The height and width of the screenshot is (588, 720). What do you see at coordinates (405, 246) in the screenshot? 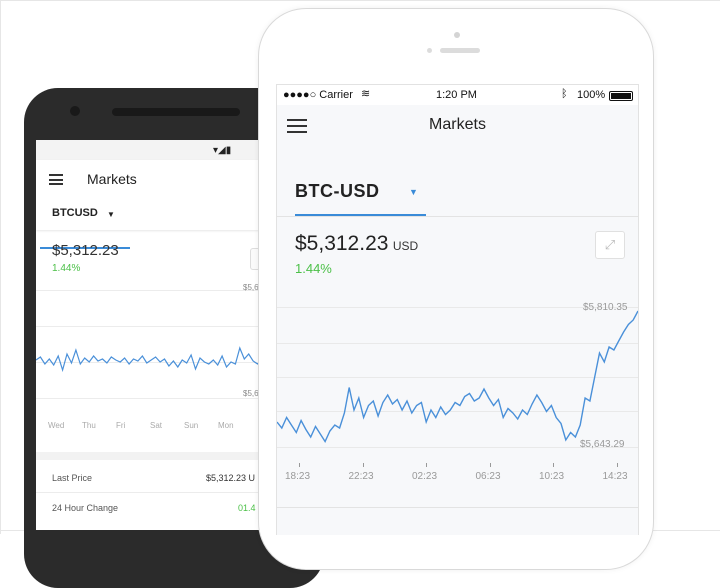
I see `currency: USD` at bounding box center [405, 246].